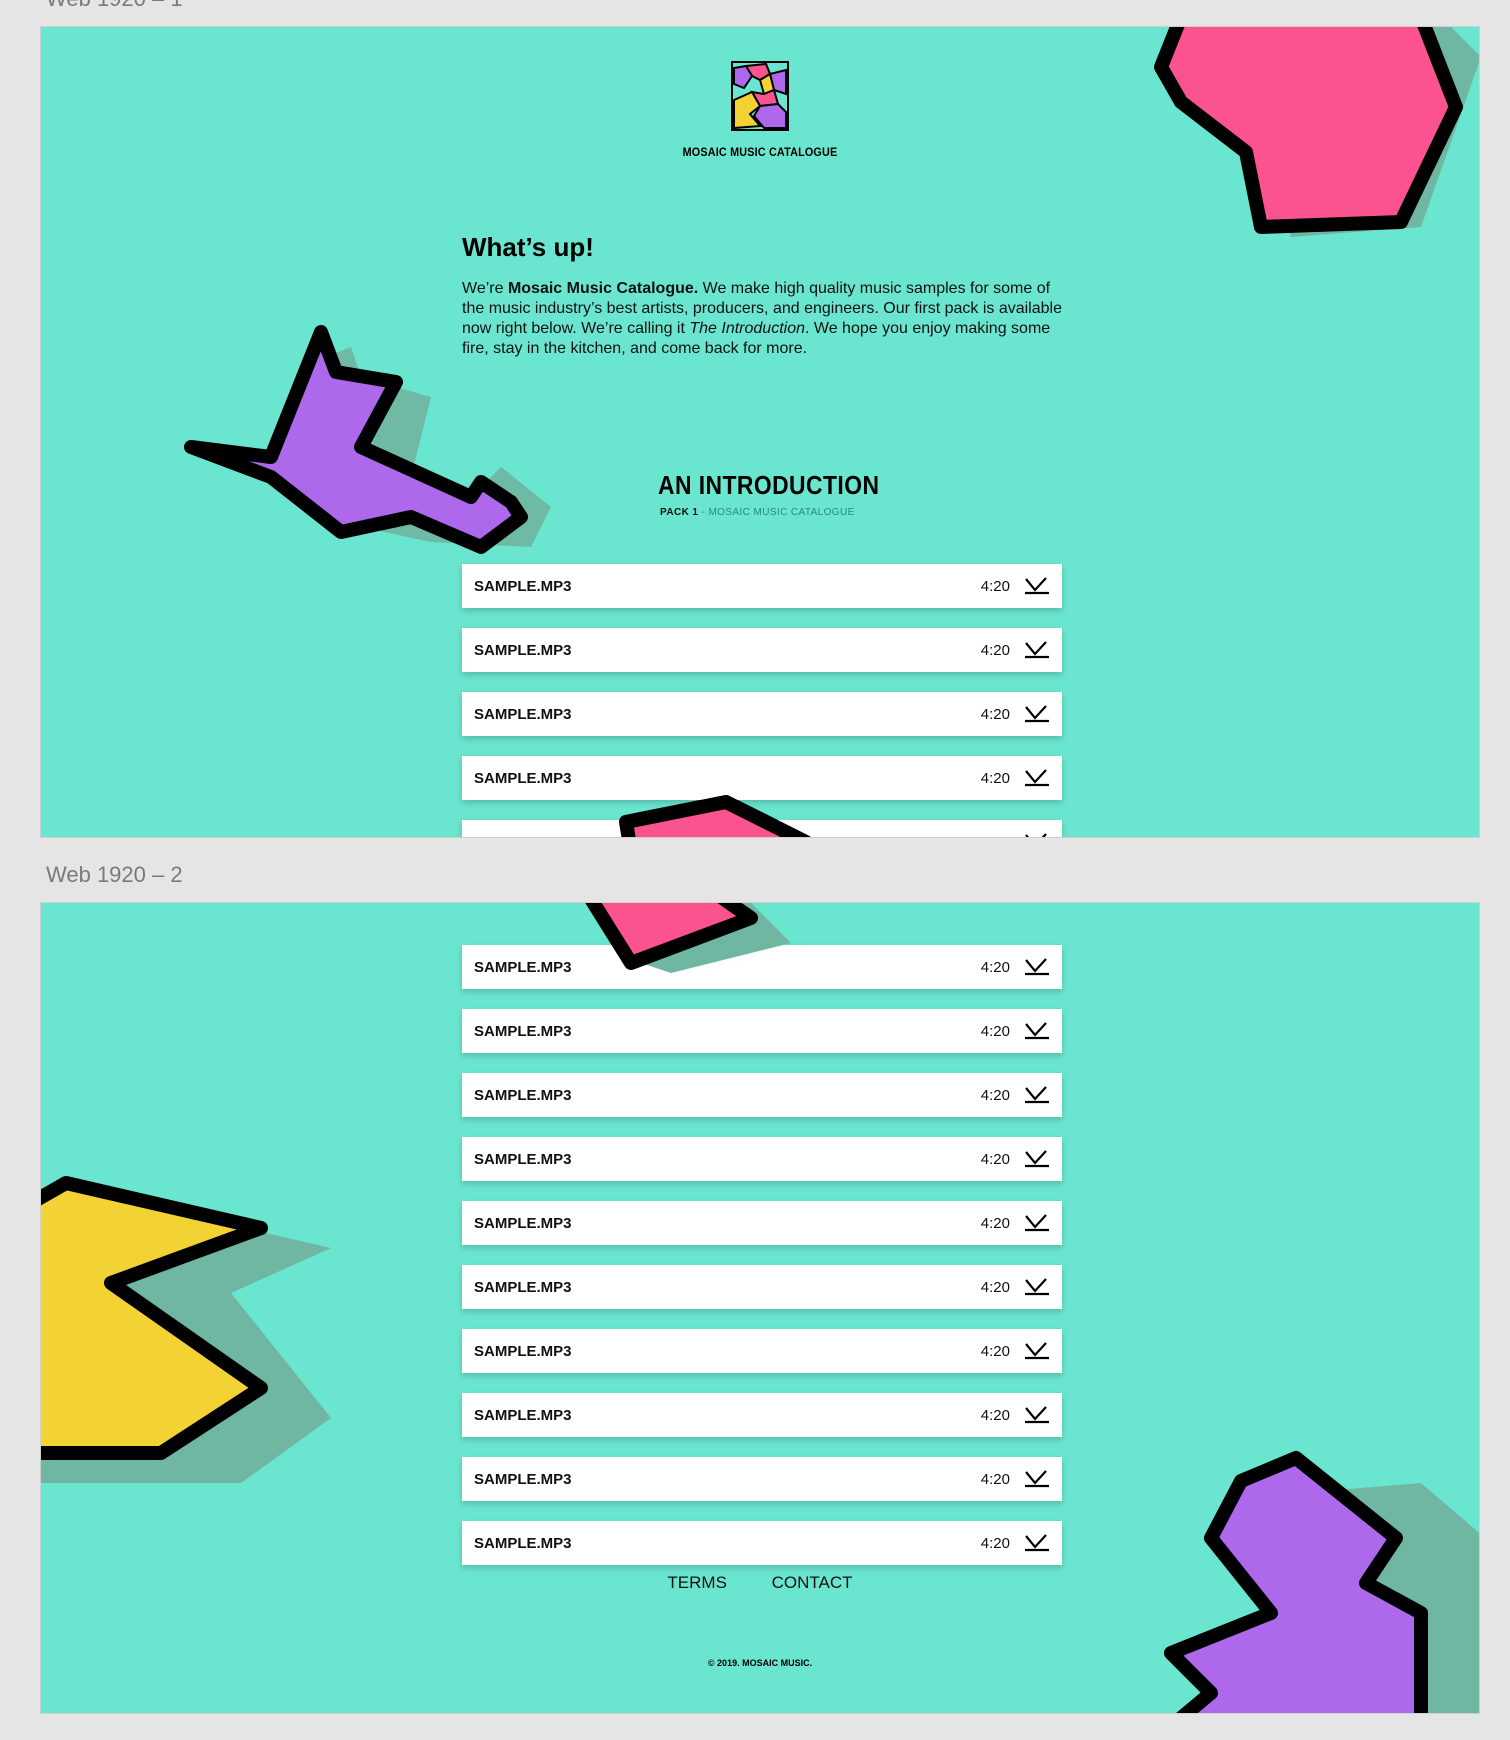 The height and width of the screenshot is (1740, 1510). I want to click on purple-shape-bottom-decoration, so click(1321, 1582).